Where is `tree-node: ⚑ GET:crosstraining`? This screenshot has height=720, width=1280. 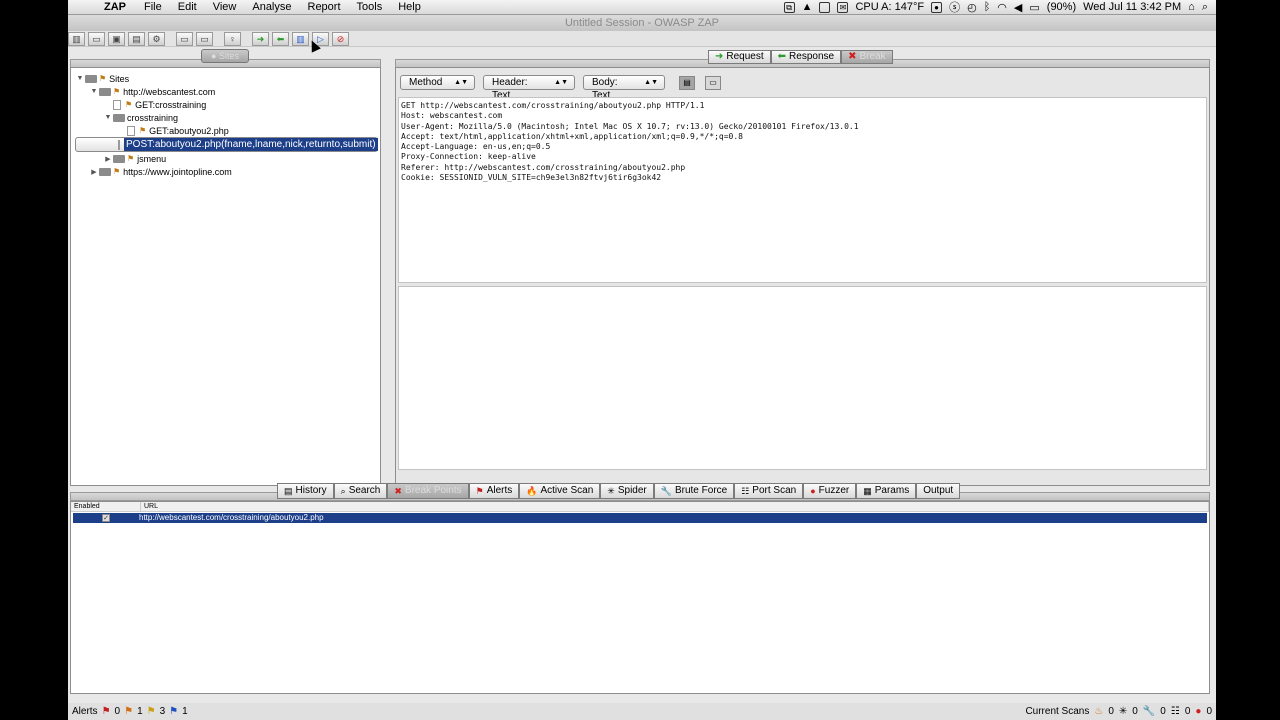 tree-node: ⚑ GET:crosstraining is located at coordinates (226, 104).